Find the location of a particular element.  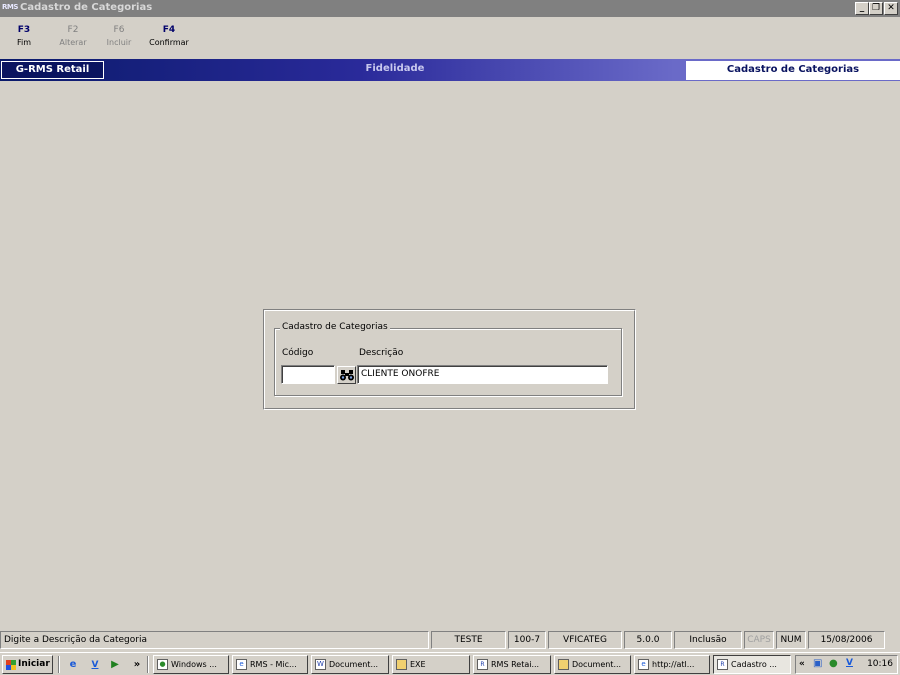

task-exe-folder: EXE is located at coordinates (431, 664).